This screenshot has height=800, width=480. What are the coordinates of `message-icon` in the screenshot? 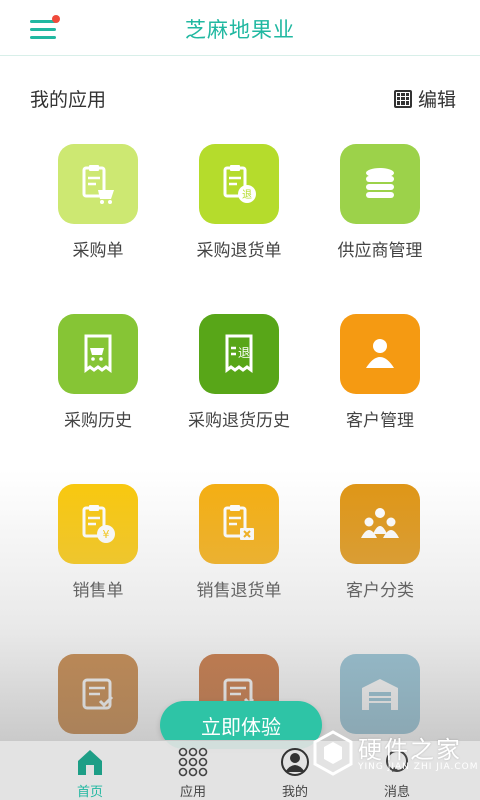 It's located at (397, 761).